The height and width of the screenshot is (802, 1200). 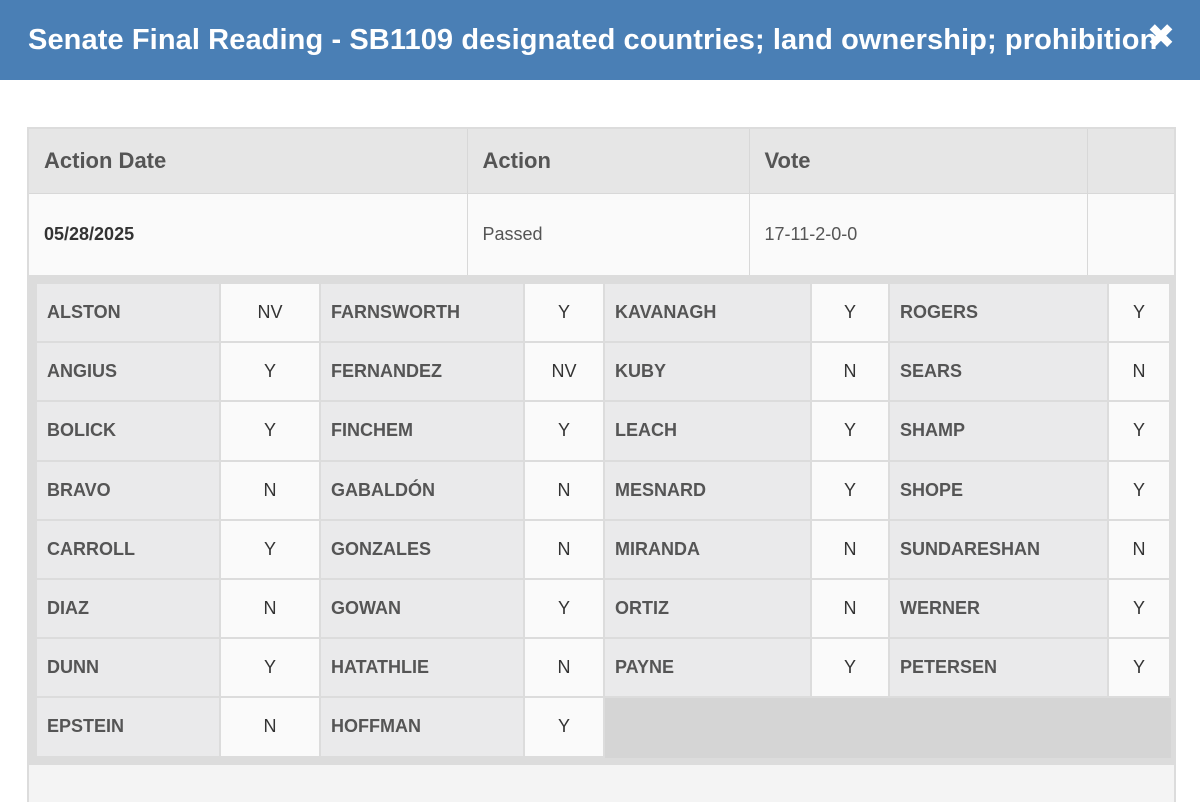 I want to click on column-header-empty, so click(x=1130, y=161).